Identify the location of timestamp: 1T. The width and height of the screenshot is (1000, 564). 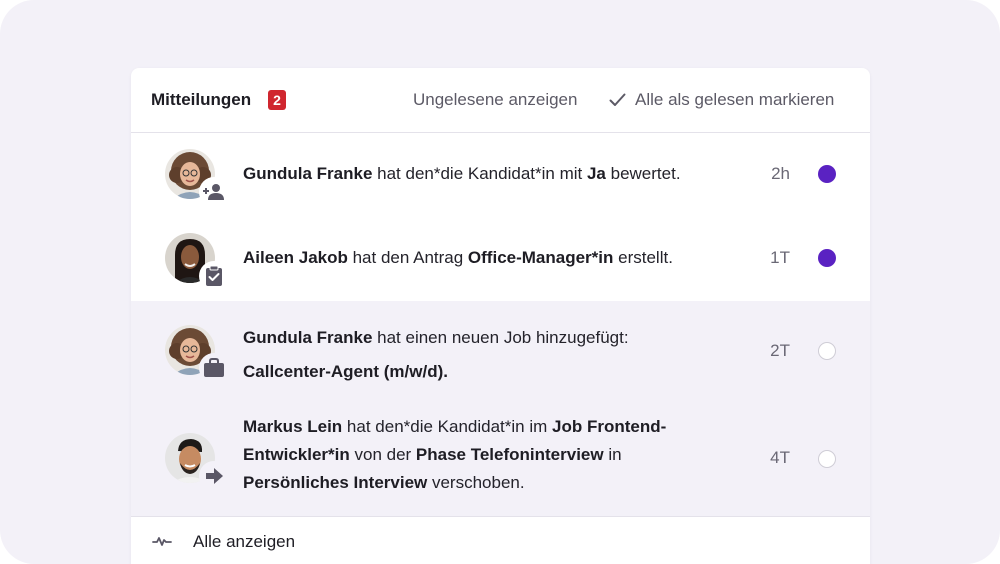
(780, 257).